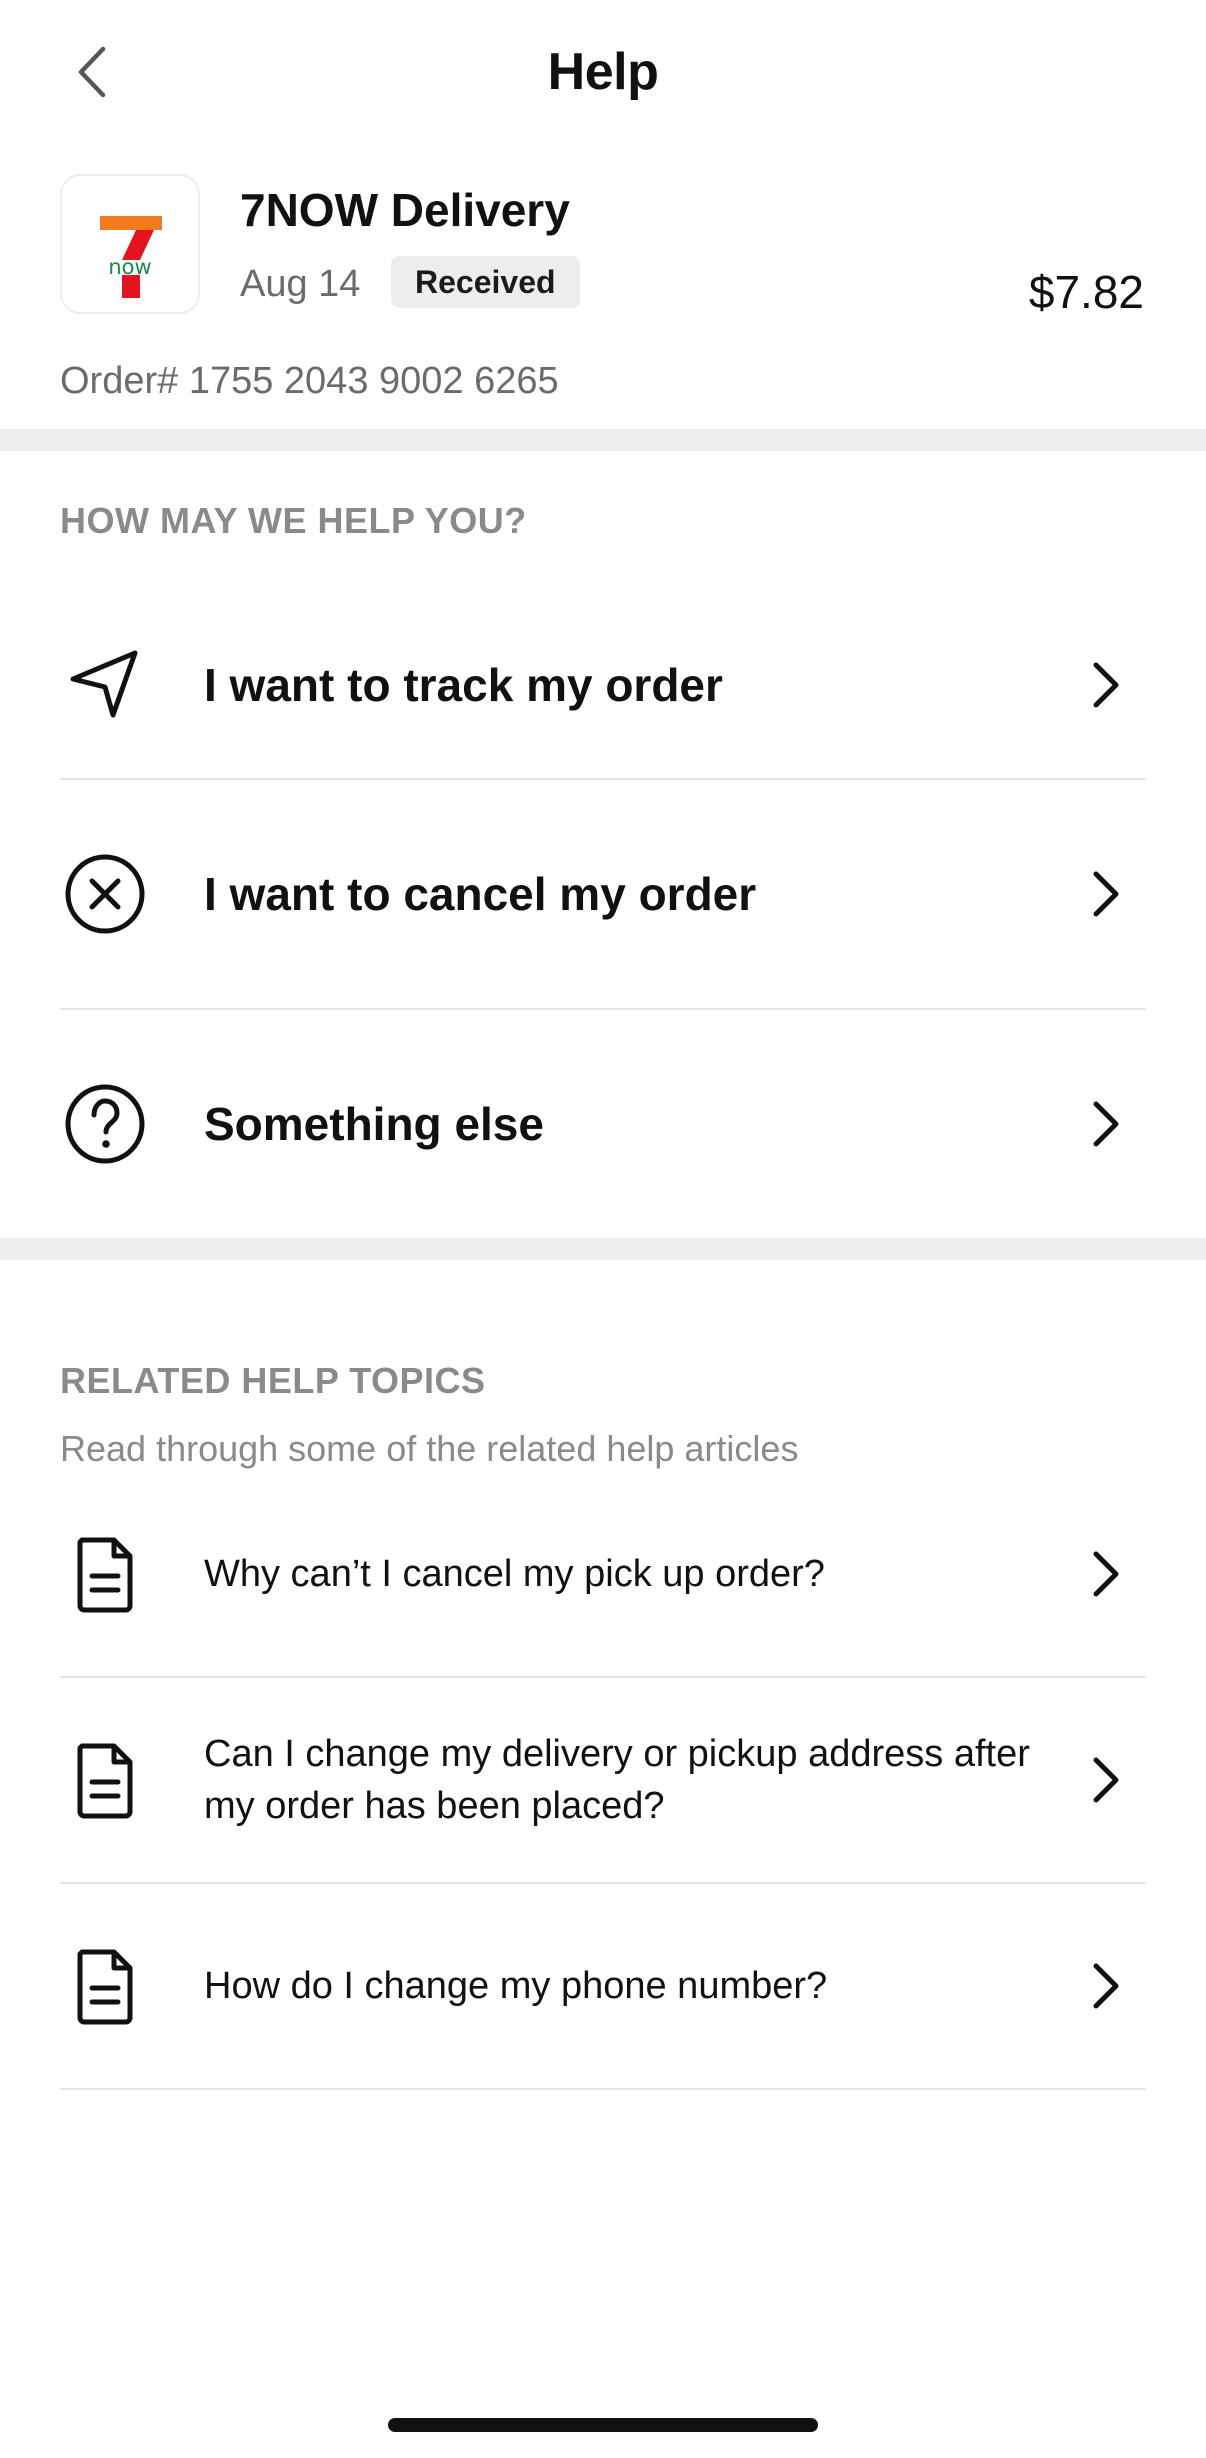 The width and height of the screenshot is (1206, 2458). Describe the element at coordinates (463, 685) in the screenshot. I see `help-item-label: I want to track my order` at that location.